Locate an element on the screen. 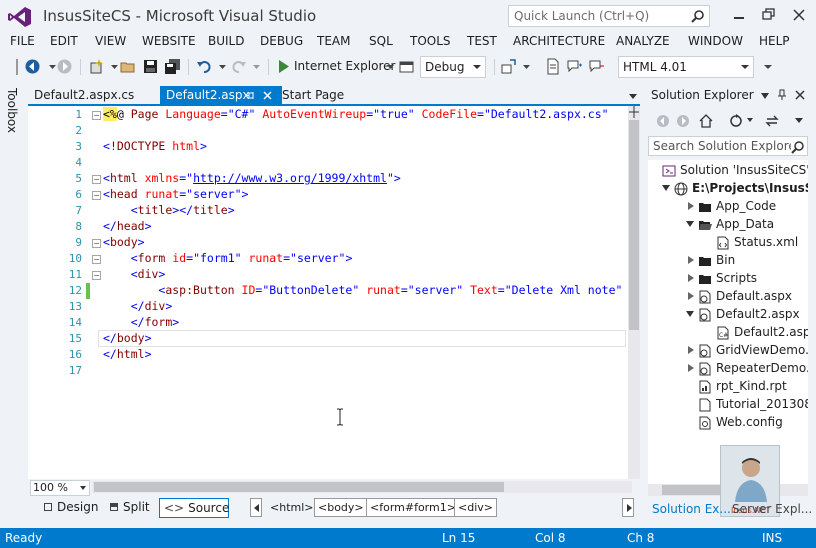 This screenshot has height=548, width=816. crumb-html: <html> is located at coordinates (292, 507).